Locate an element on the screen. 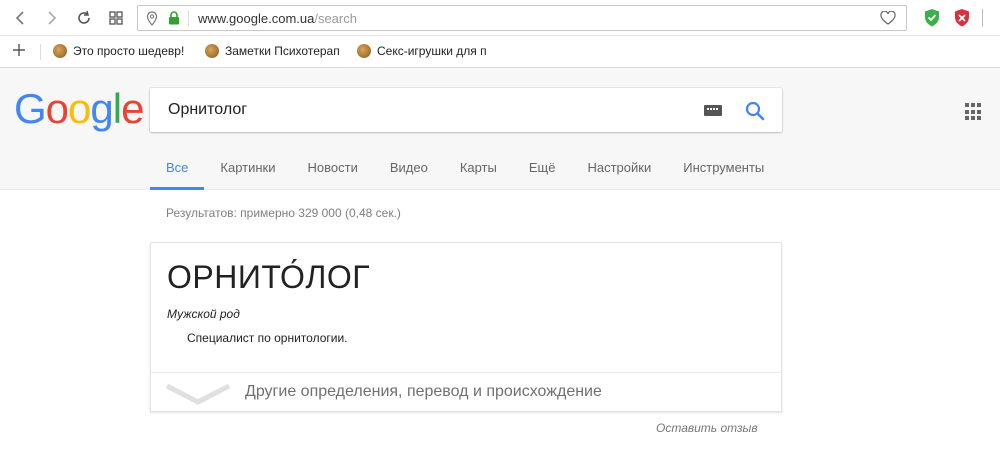 The height and width of the screenshot is (450, 1000). separator is located at coordinates (188, 18).